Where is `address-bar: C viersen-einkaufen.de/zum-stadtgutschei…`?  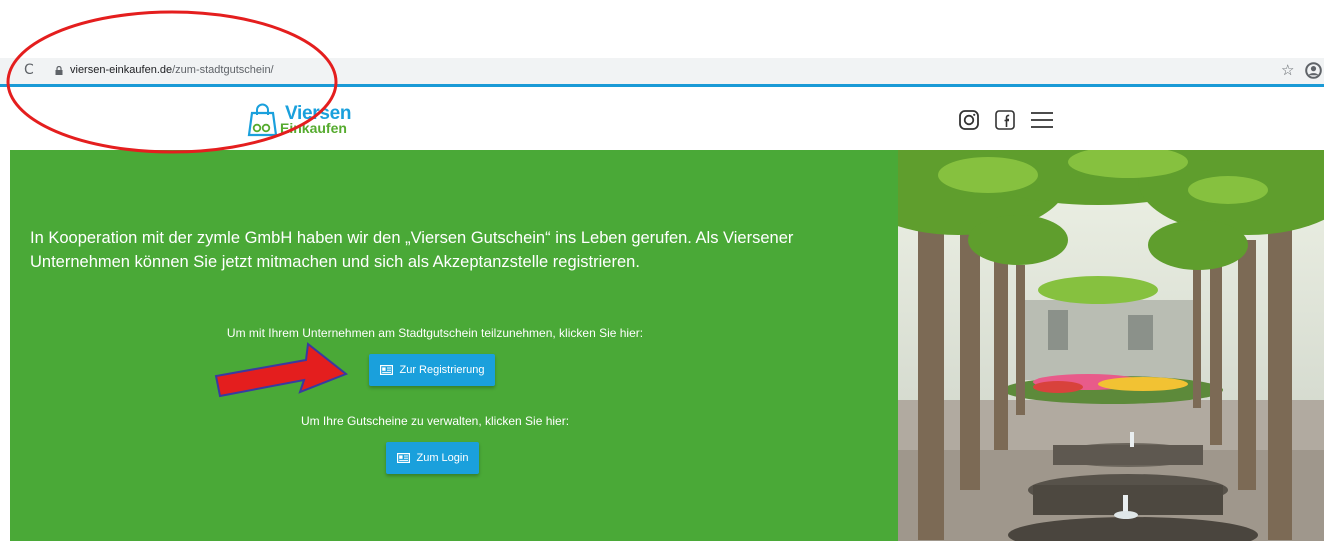
address-bar: C viersen-einkaufen.de/zum-stadtgutschei… is located at coordinates (662, 71).